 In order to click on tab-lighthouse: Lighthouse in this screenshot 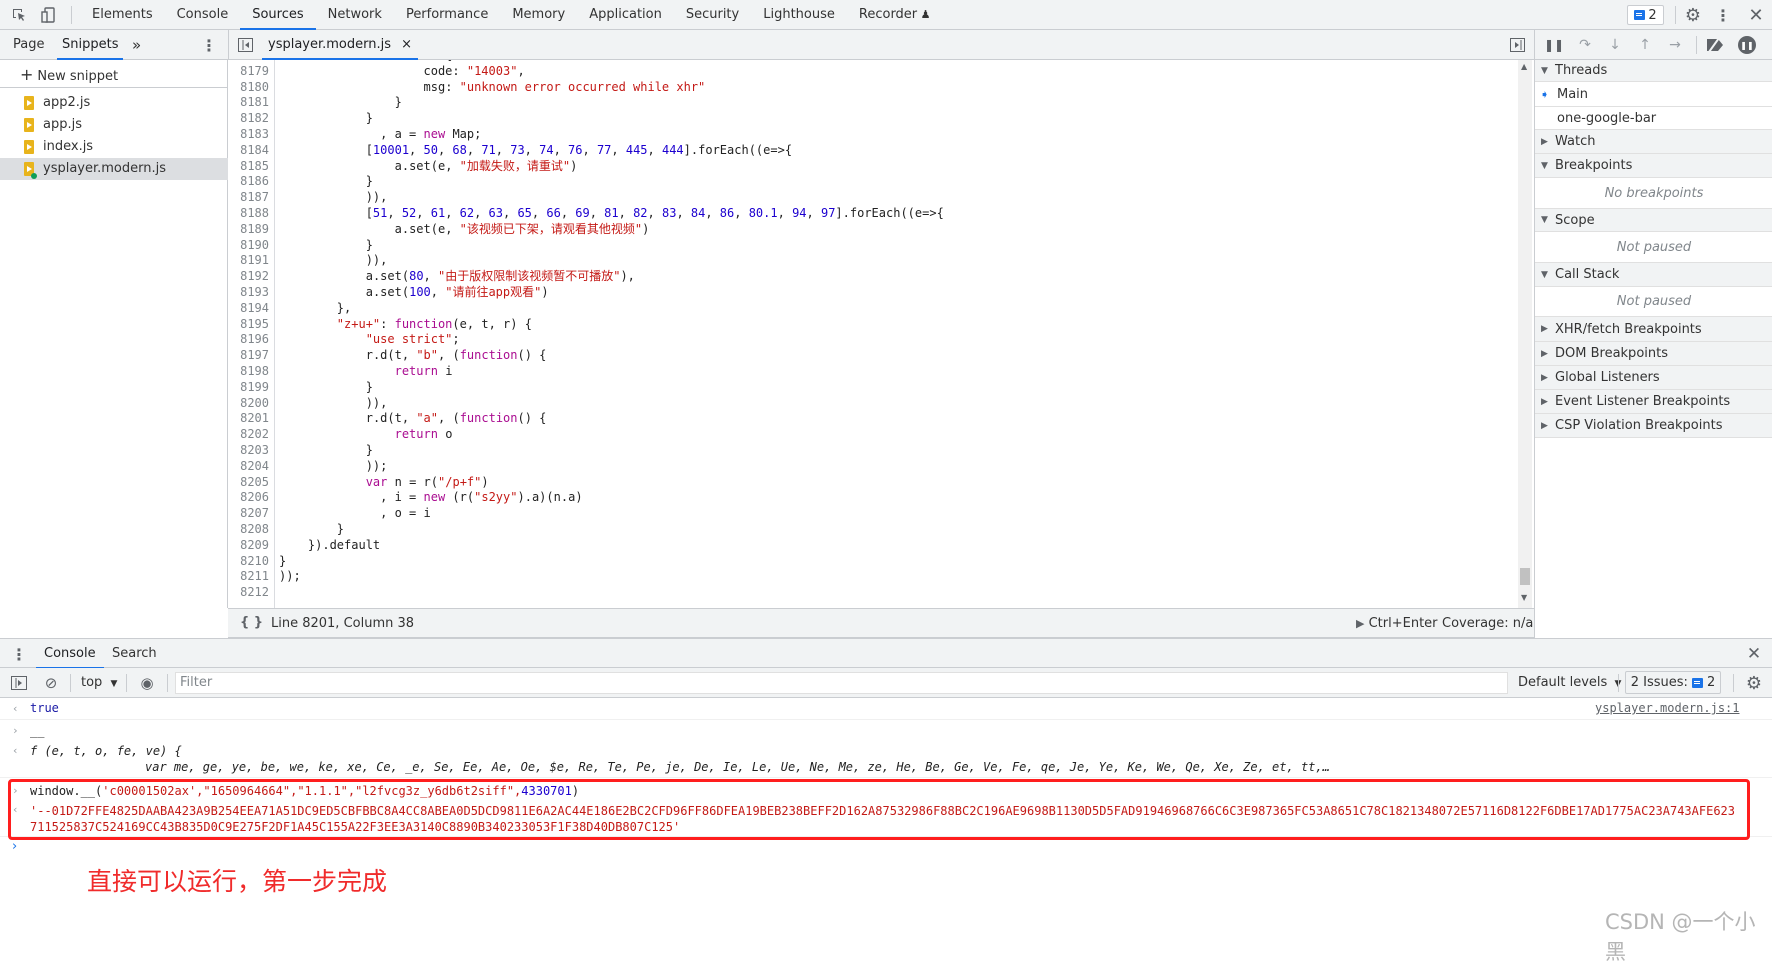, I will do `click(799, 15)`.